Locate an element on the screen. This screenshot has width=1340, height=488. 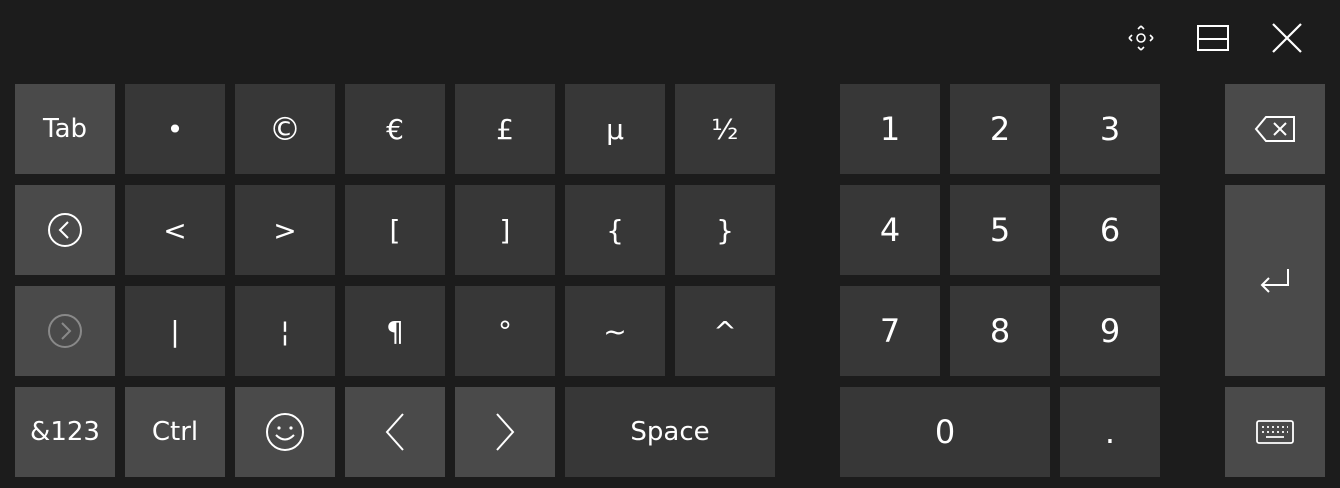
number-key-label: 3 is located at coordinates (1110, 129).